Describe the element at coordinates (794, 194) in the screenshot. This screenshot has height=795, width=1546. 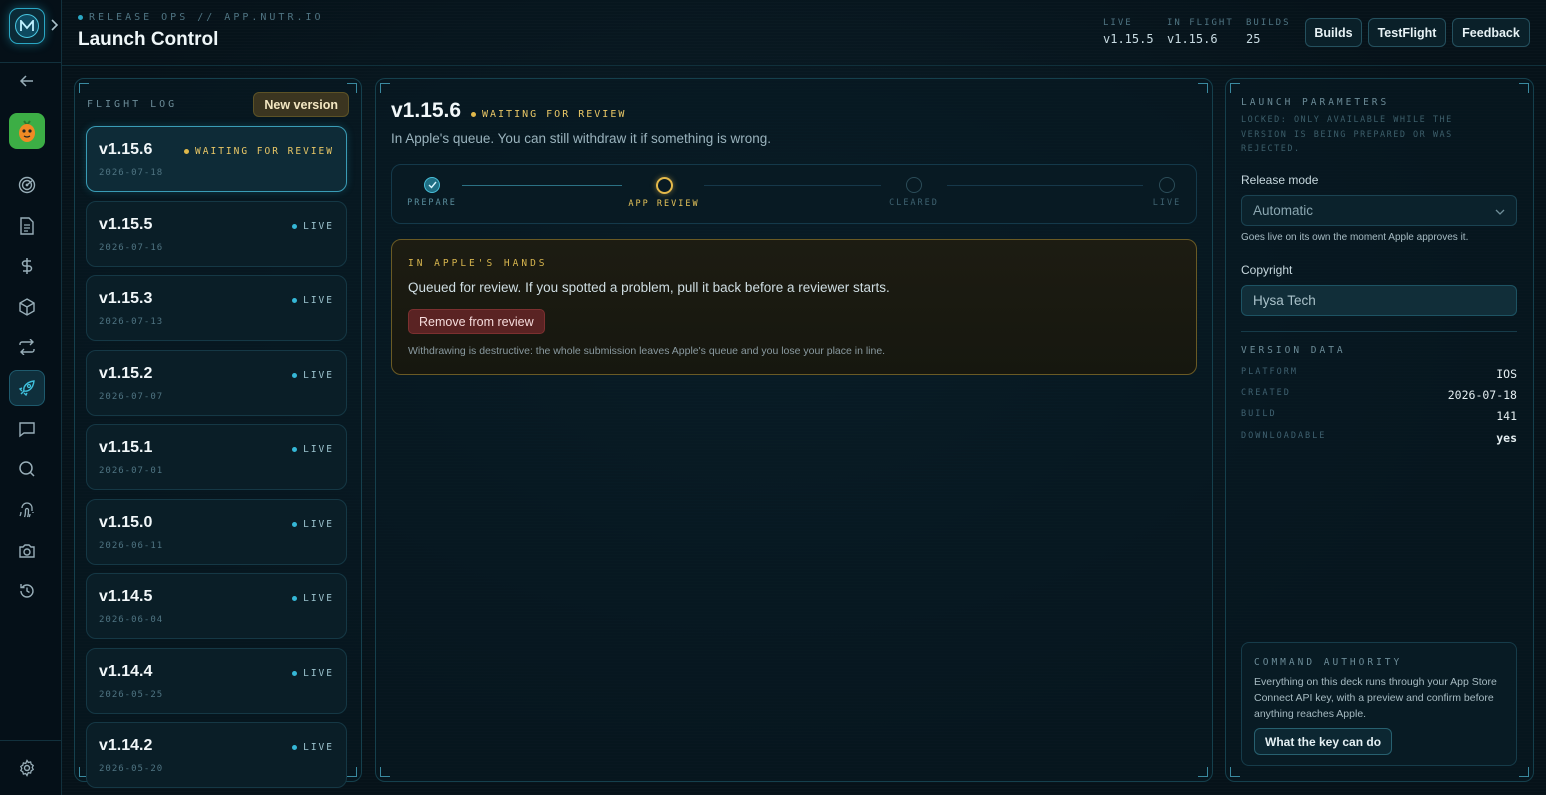
I see `review-stepper: PREPARE APP REVIEW CLEARED LIVE` at that location.